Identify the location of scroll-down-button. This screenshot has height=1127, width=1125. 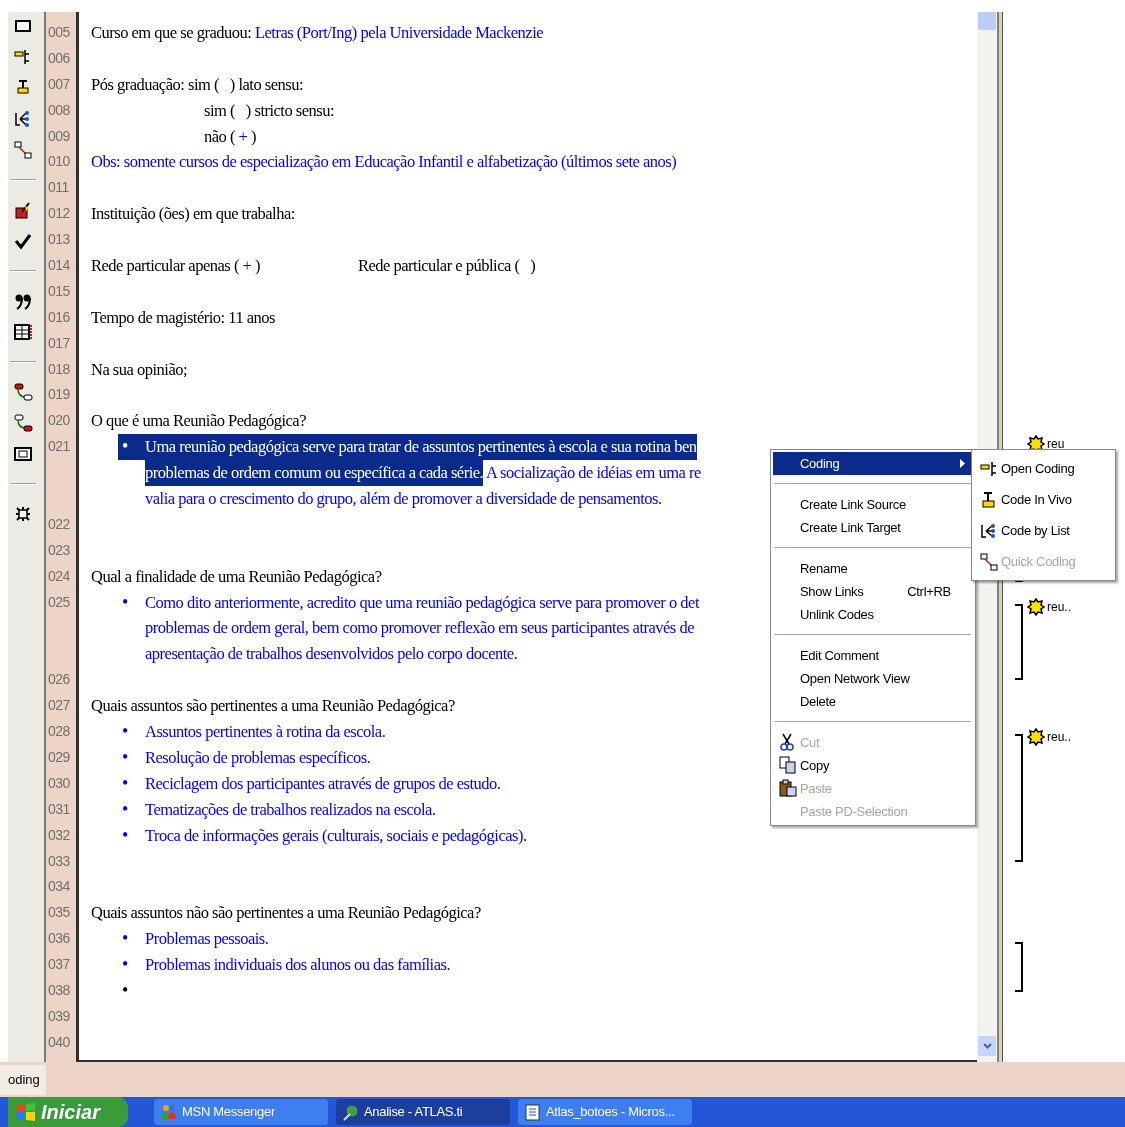
(987, 1046).